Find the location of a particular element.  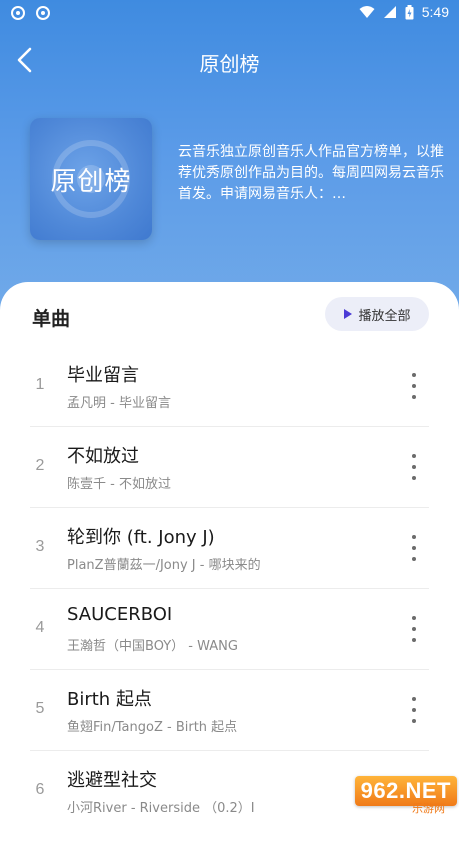

song-index: 3 is located at coordinates (40, 546).